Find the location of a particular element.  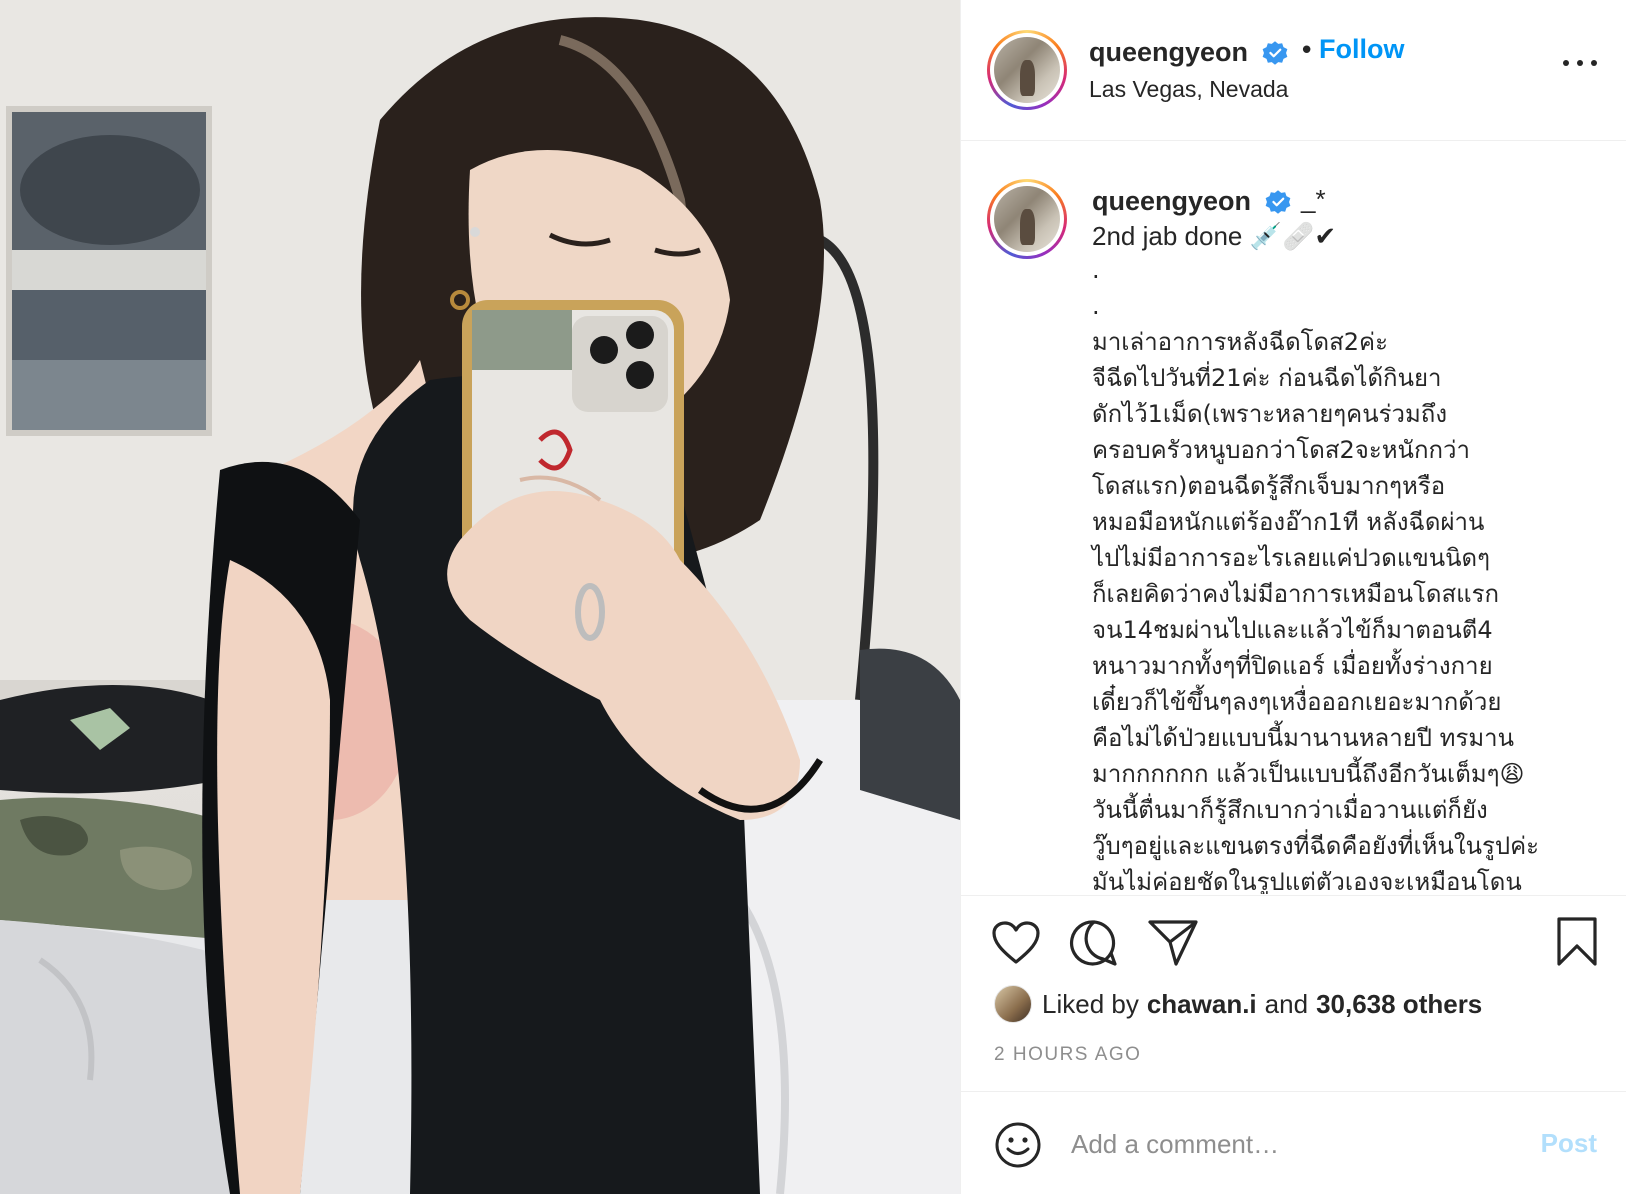

likes-conjunction: and is located at coordinates (1286, 1003).